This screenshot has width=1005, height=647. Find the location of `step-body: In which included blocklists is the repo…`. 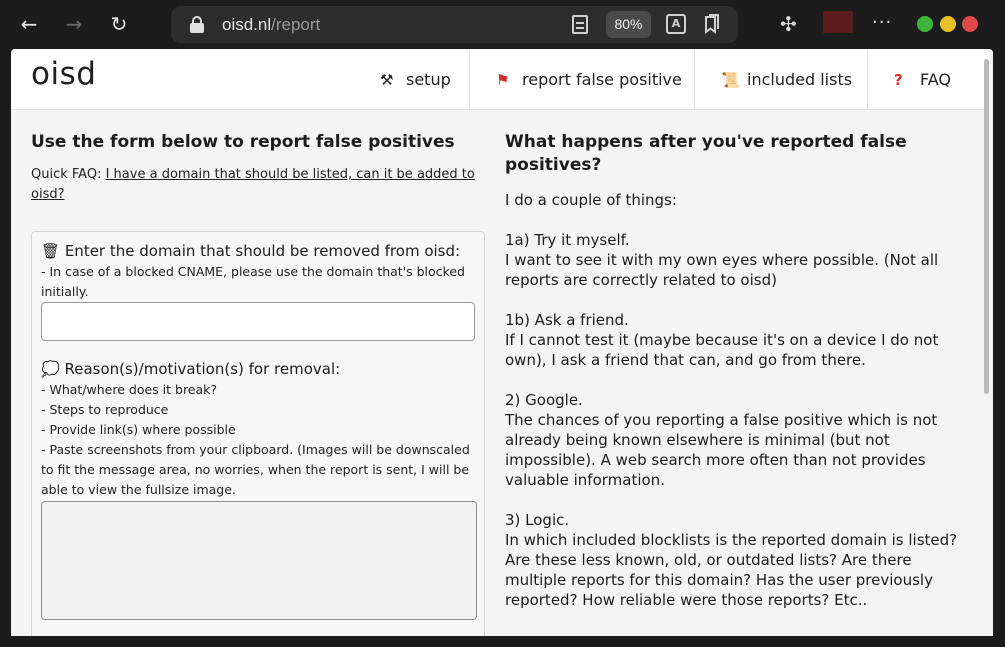

step-body: In which included blocklists is the repo… is located at coordinates (731, 570).